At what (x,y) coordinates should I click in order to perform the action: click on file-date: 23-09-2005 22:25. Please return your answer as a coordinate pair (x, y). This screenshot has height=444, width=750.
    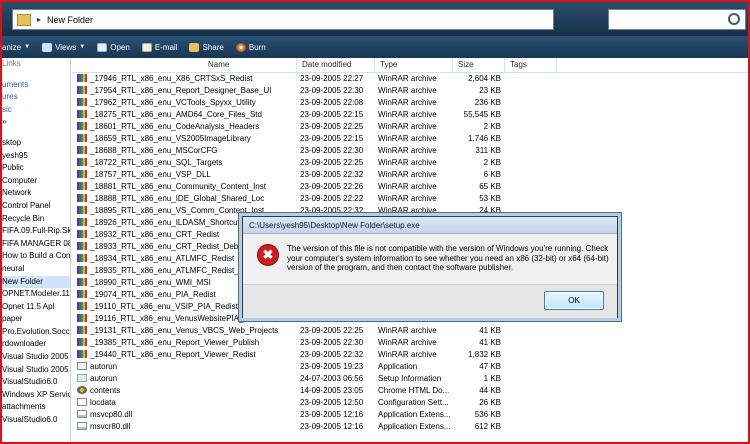
    Looking at the image, I should click on (332, 162).